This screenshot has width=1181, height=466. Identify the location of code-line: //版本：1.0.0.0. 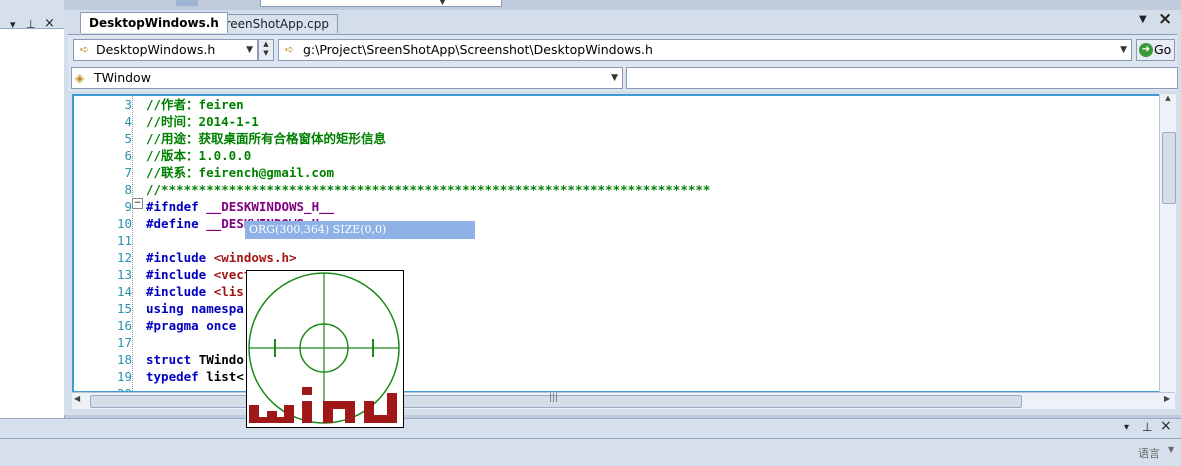
(198, 155).